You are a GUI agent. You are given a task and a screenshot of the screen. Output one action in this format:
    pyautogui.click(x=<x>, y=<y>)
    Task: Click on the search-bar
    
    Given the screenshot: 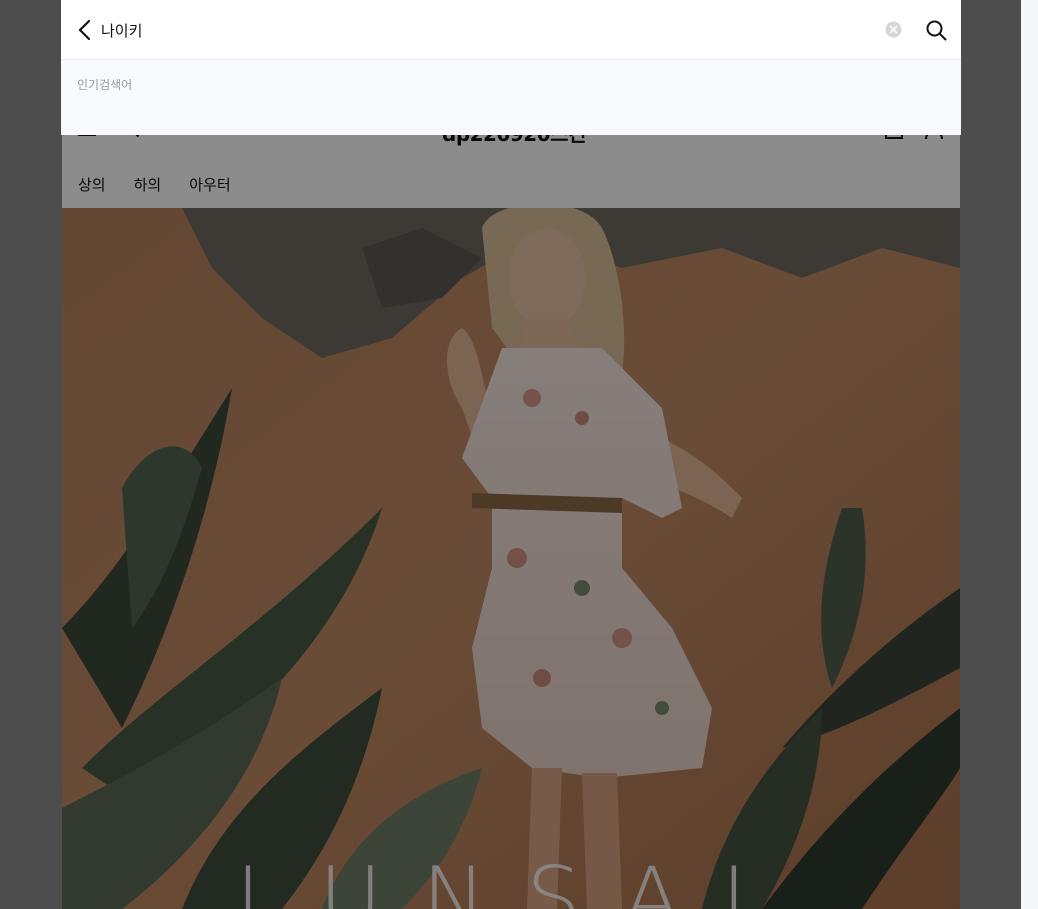 What is the action you would take?
    pyautogui.click(x=511, y=30)
    